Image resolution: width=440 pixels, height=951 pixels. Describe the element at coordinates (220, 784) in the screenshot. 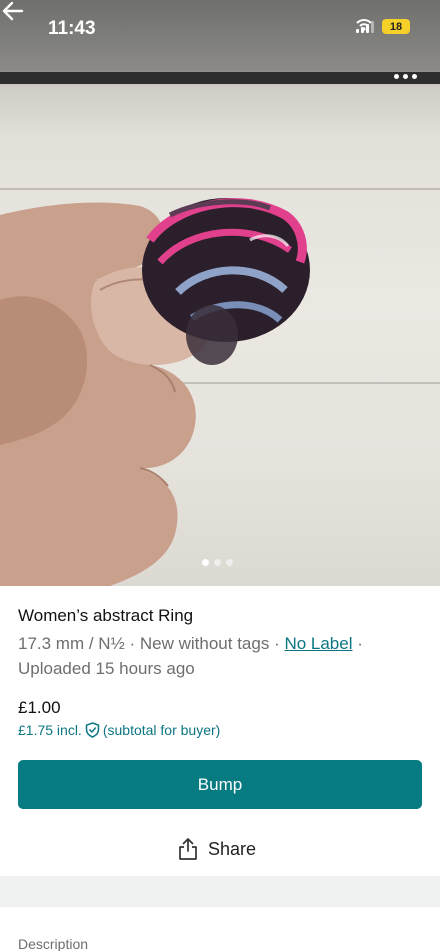

I see `bump-button: Bump` at that location.